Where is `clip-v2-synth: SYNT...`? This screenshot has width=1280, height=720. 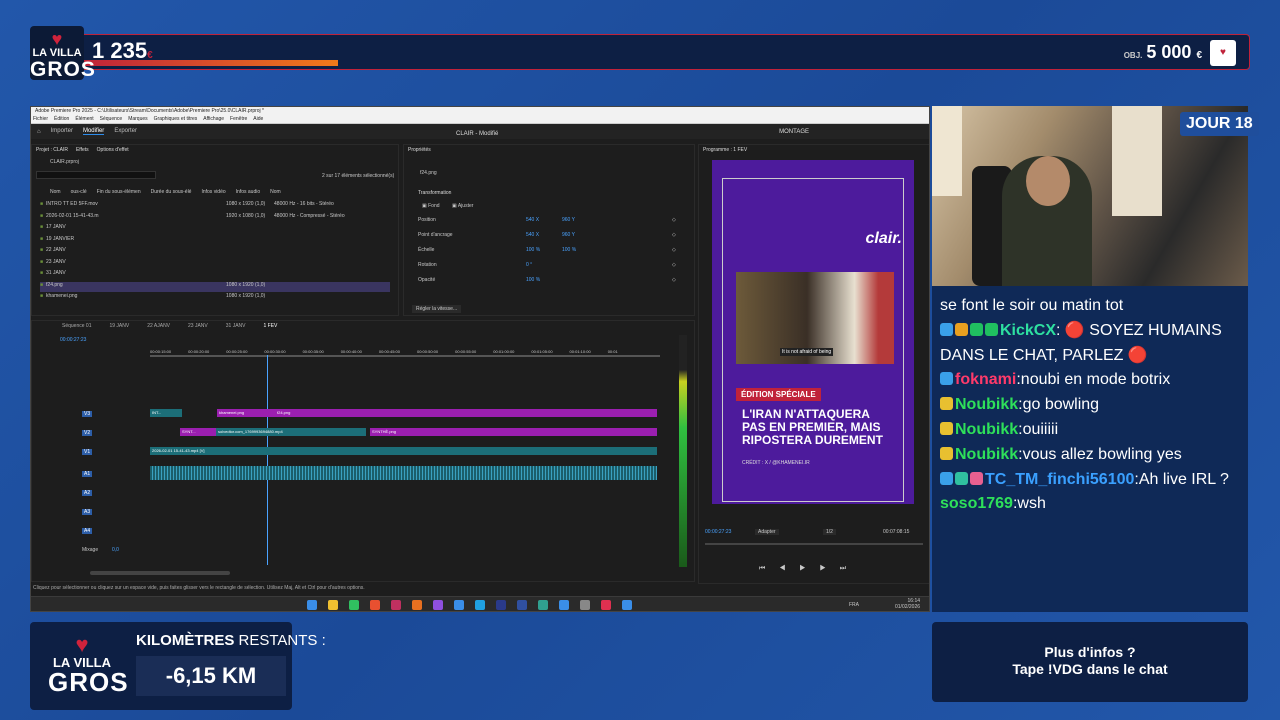 clip-v2-synth: SYNT... is located at coordinates (198, 432).